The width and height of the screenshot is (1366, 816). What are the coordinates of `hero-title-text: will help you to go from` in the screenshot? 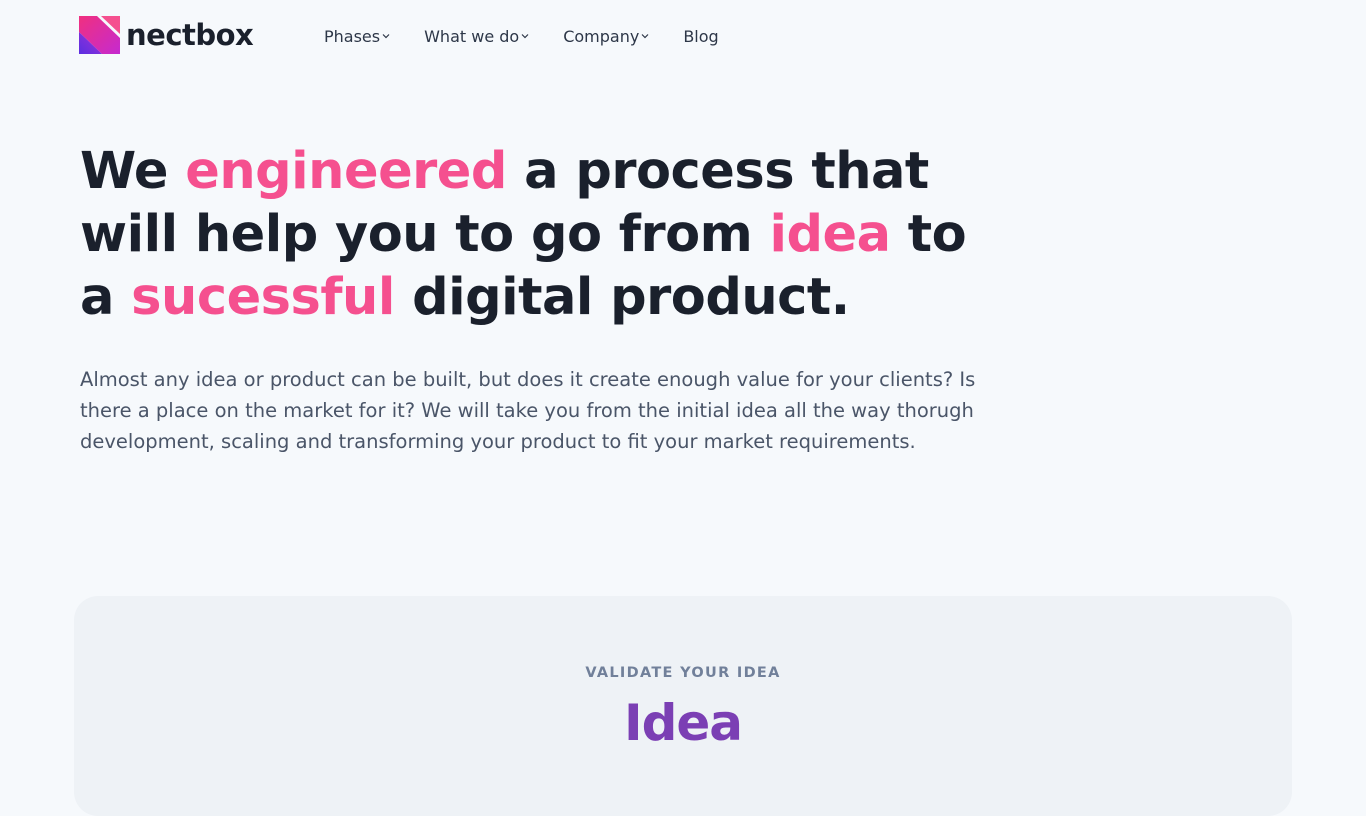 It's located at (425, 234).